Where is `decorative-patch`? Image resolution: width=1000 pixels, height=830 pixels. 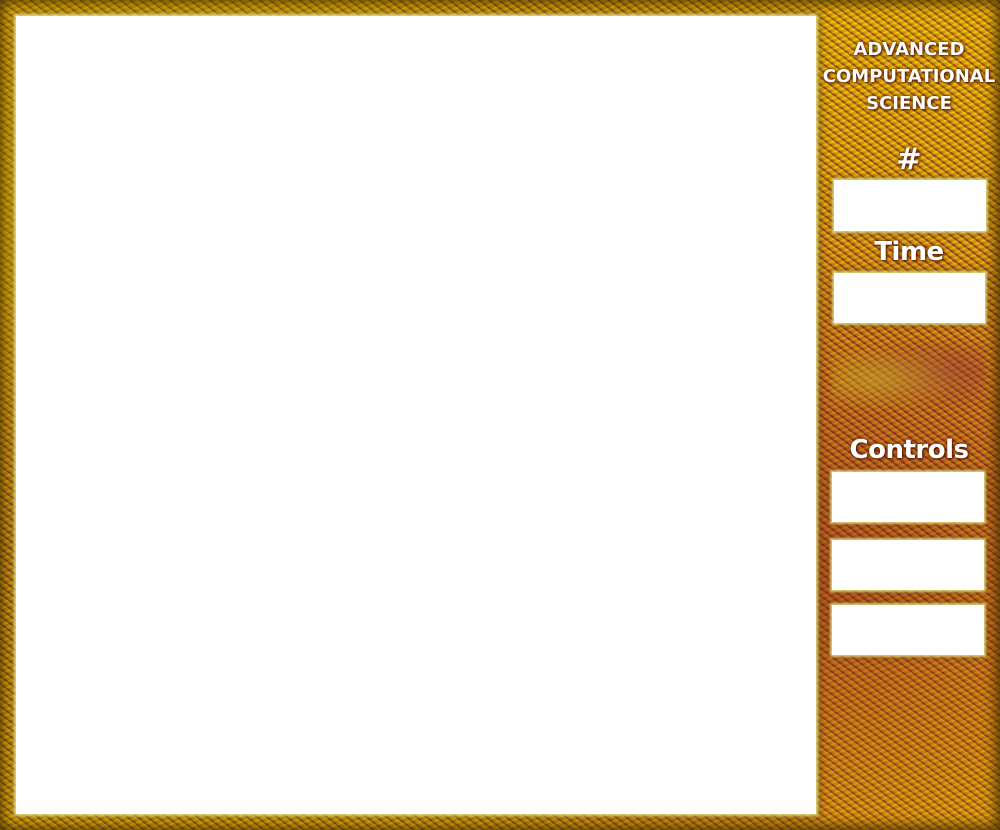 decorative-patch is located at coordinates (909, 379).